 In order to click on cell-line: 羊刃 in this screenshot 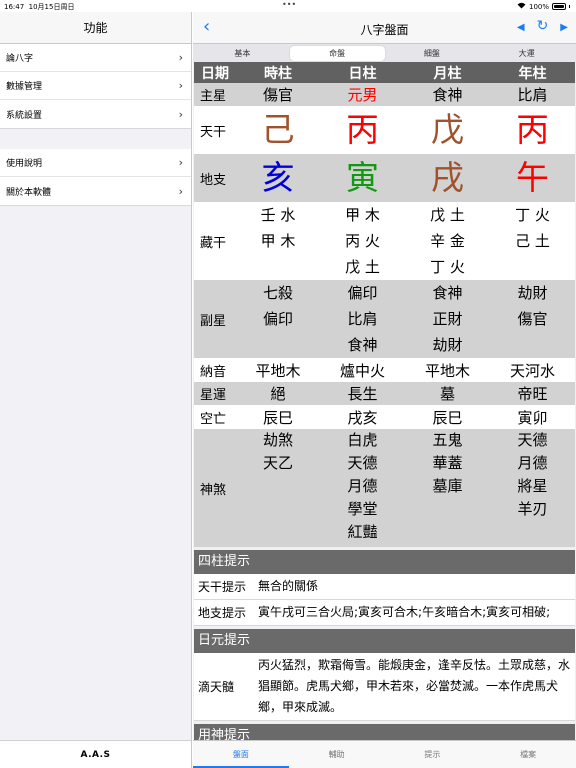, I will do `click(532, 509)`.